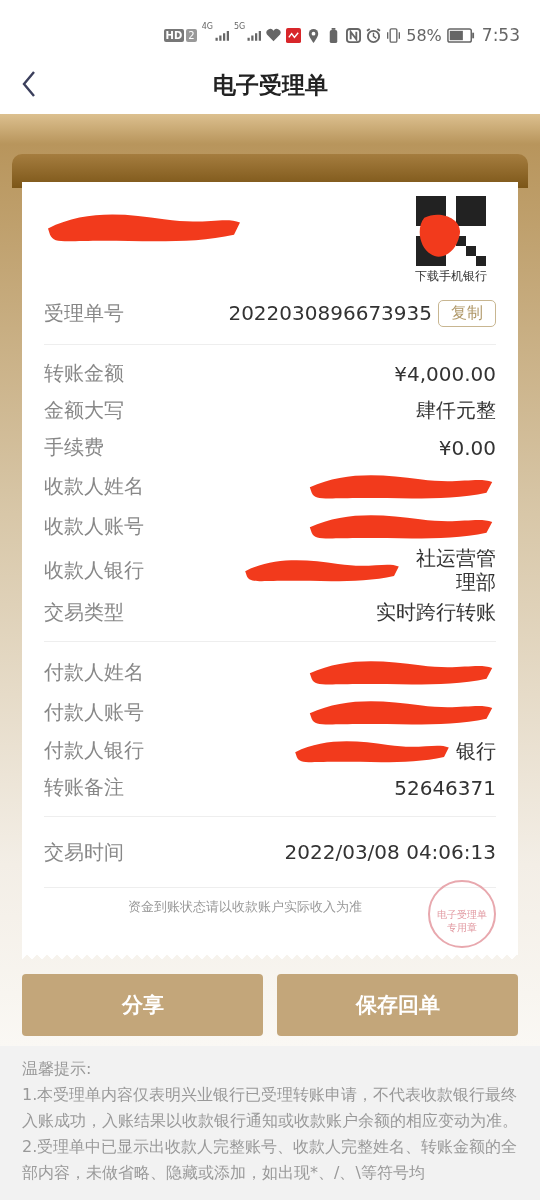 The width and height of the screenshot is (540, 1200). Describe the element at coordinates (476, 750) in the screenshot. I see `field-value: 银行` at that location.